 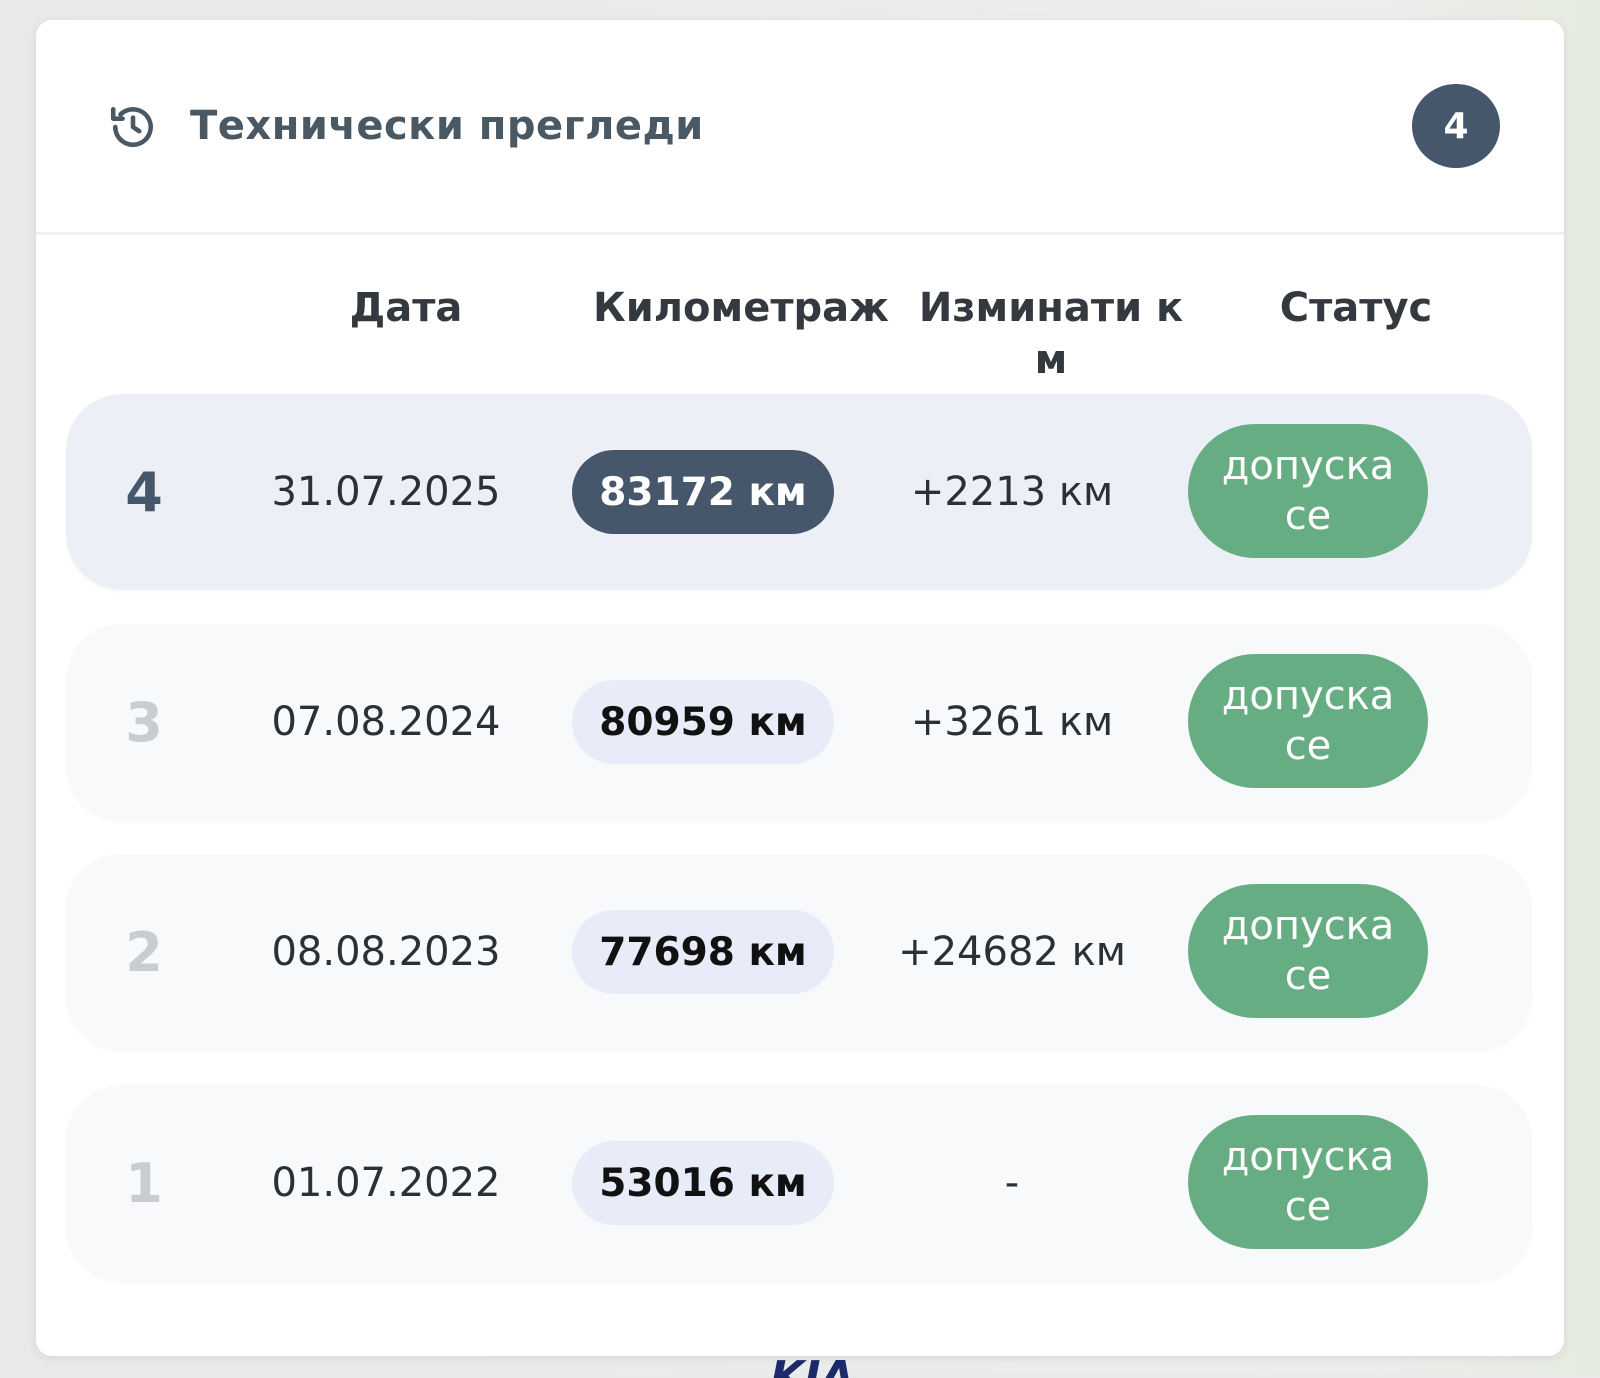 What do you see at coordinates (1012, 722) in the screenshot?
I see `row-traveled: +3261 км` at bounding box center [1012, 722].